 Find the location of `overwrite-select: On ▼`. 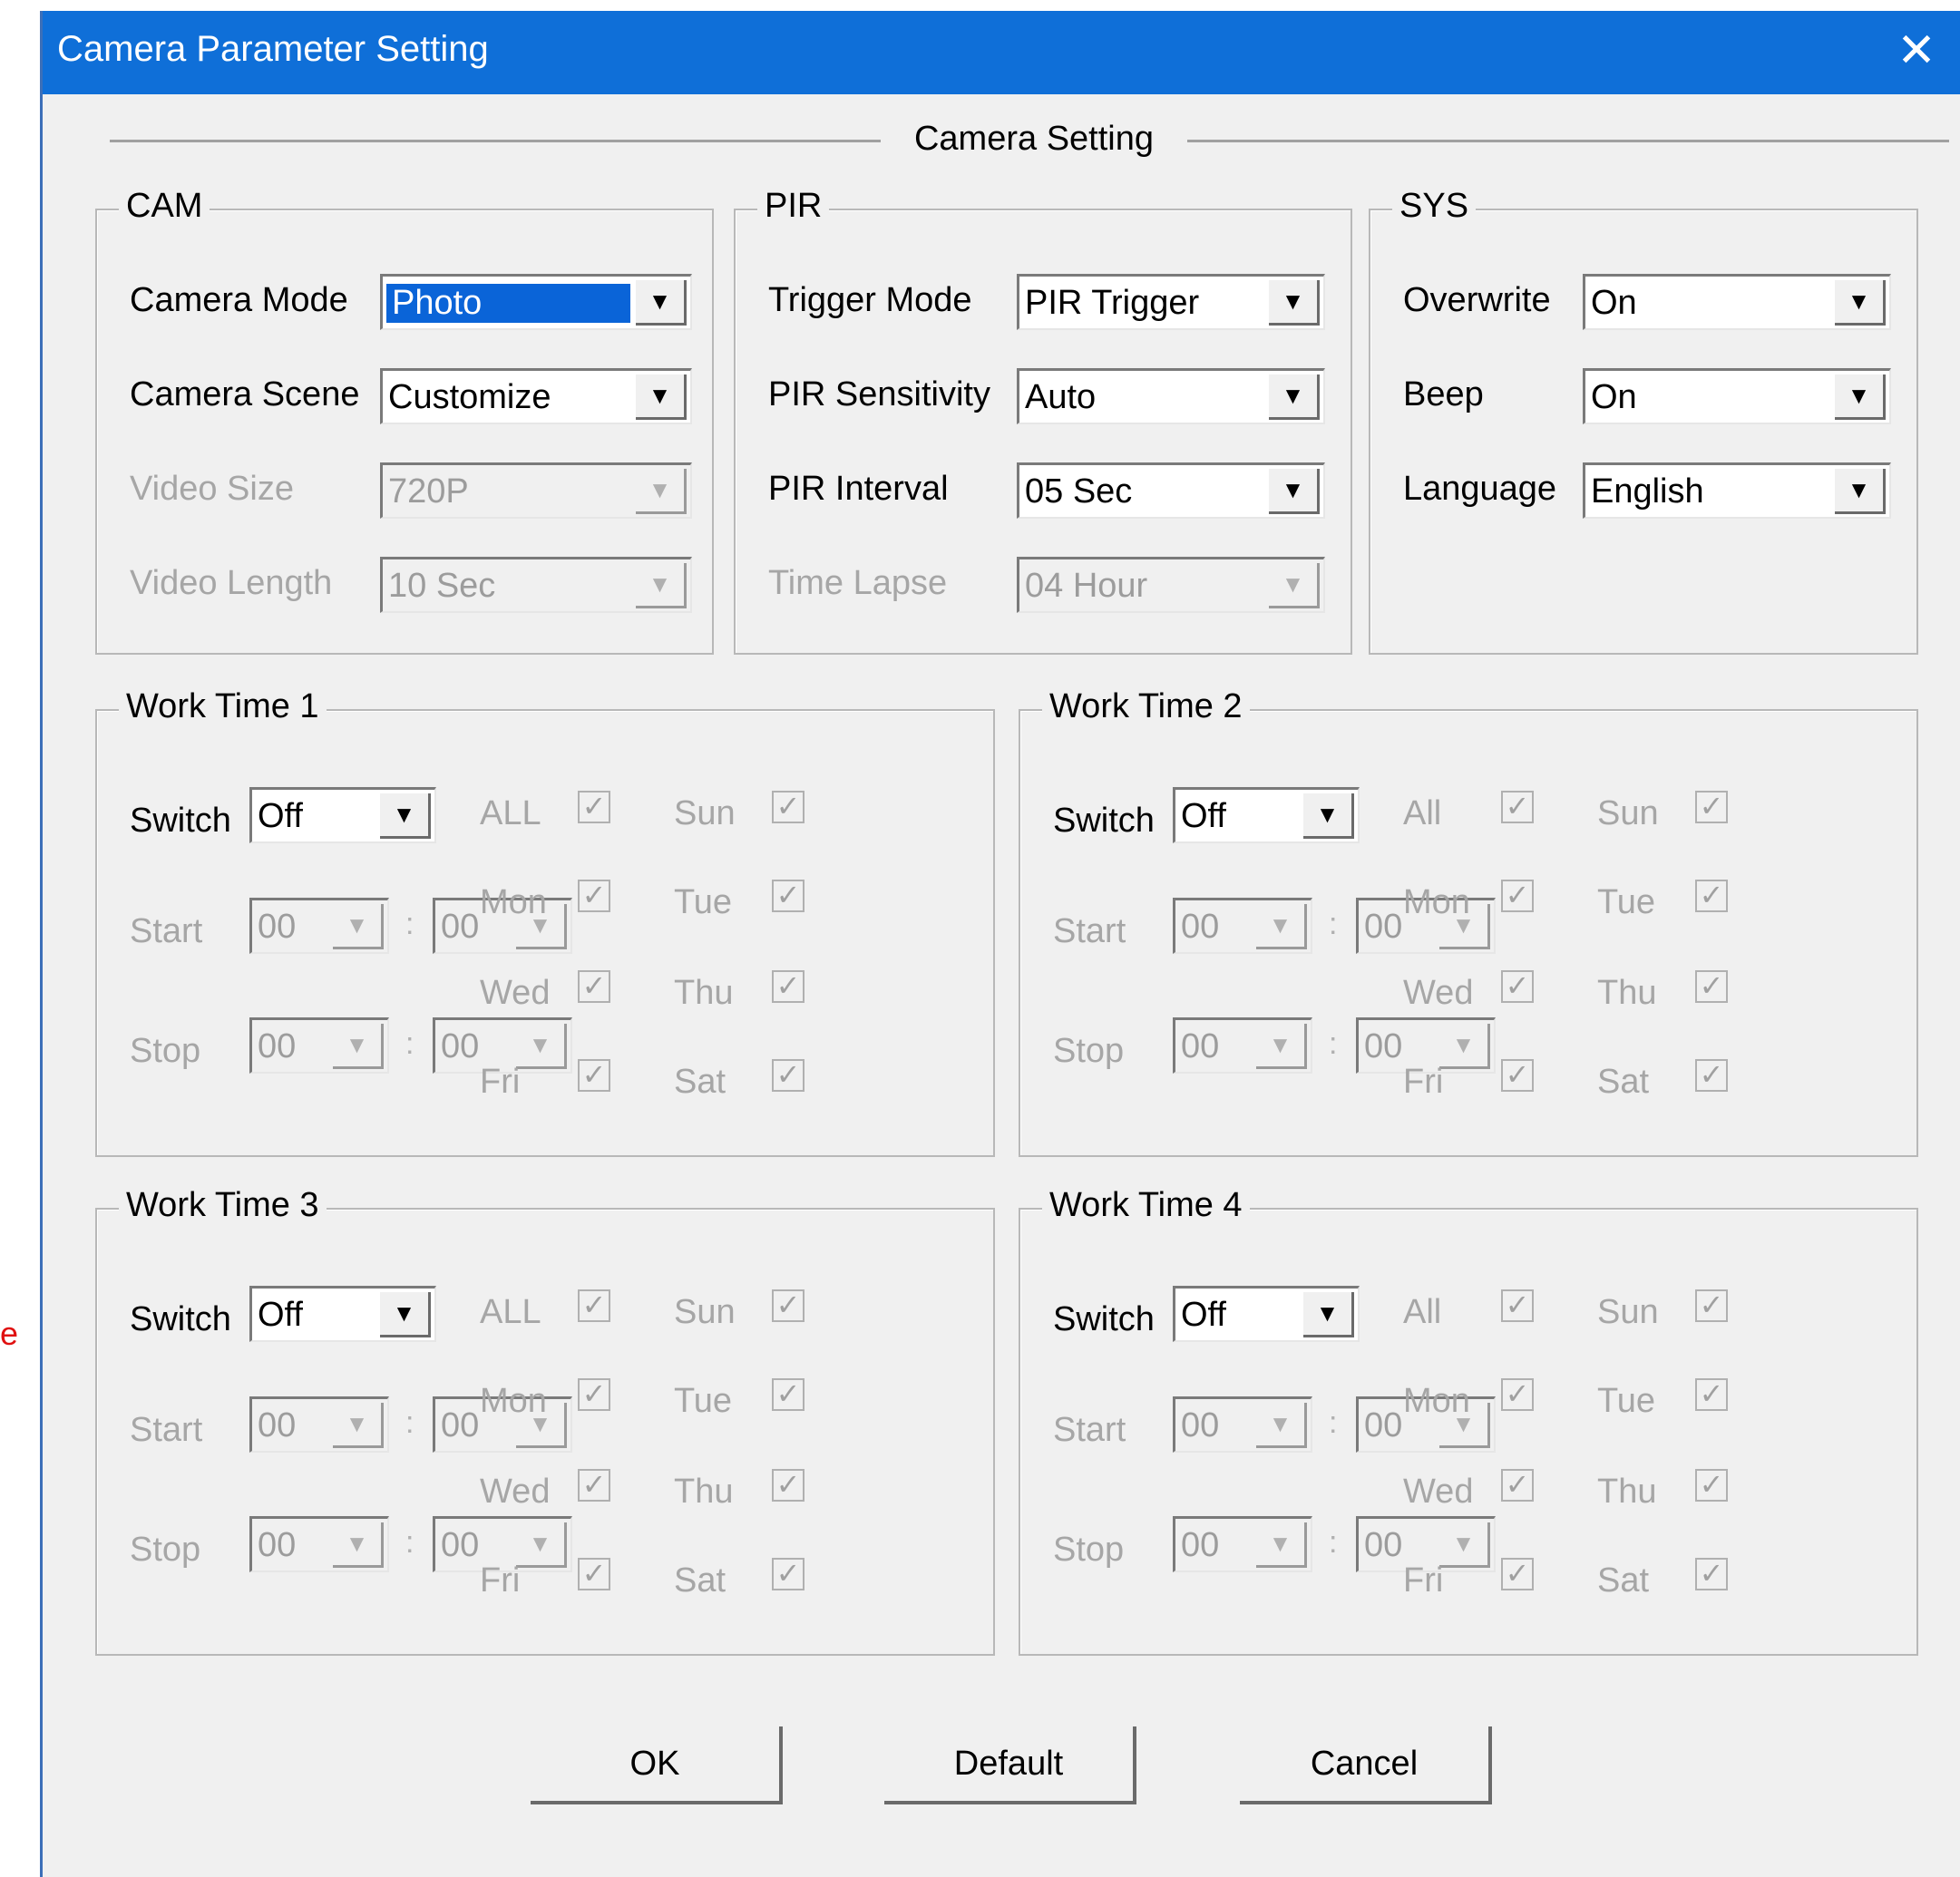

overwrite-select: On ▼ is located at coordinates (1737, 302).